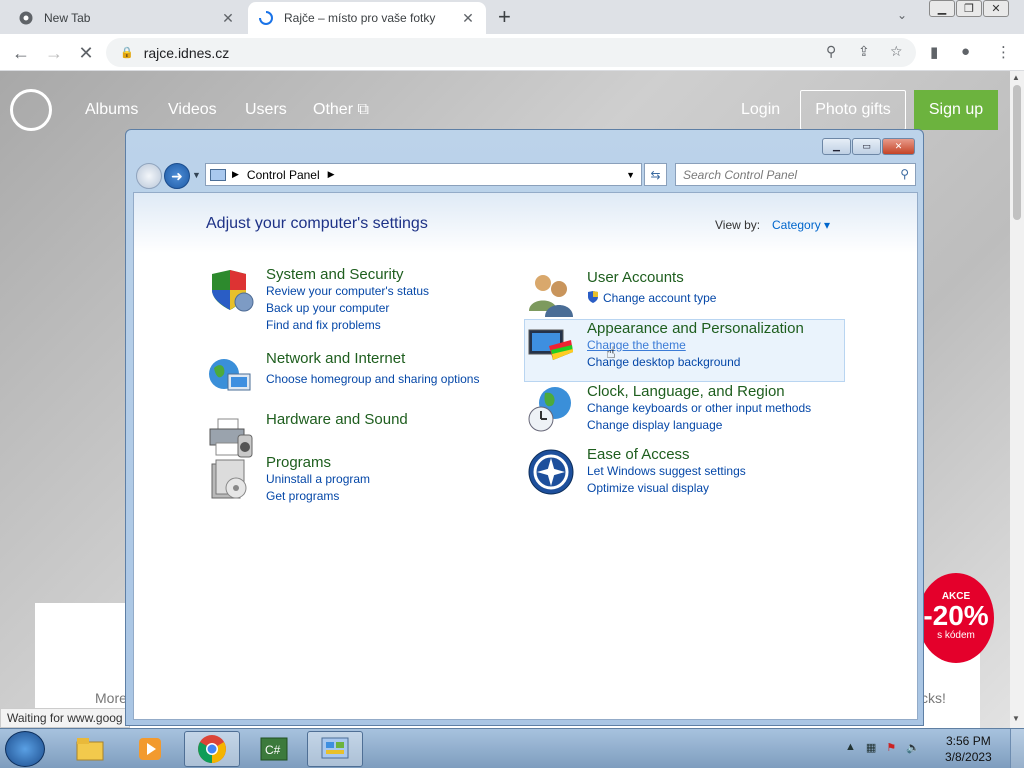  Describe the element at coordinates (372, 379) in the screenshot. I see `category-link: Choose homegroup and sharing options` at that location.